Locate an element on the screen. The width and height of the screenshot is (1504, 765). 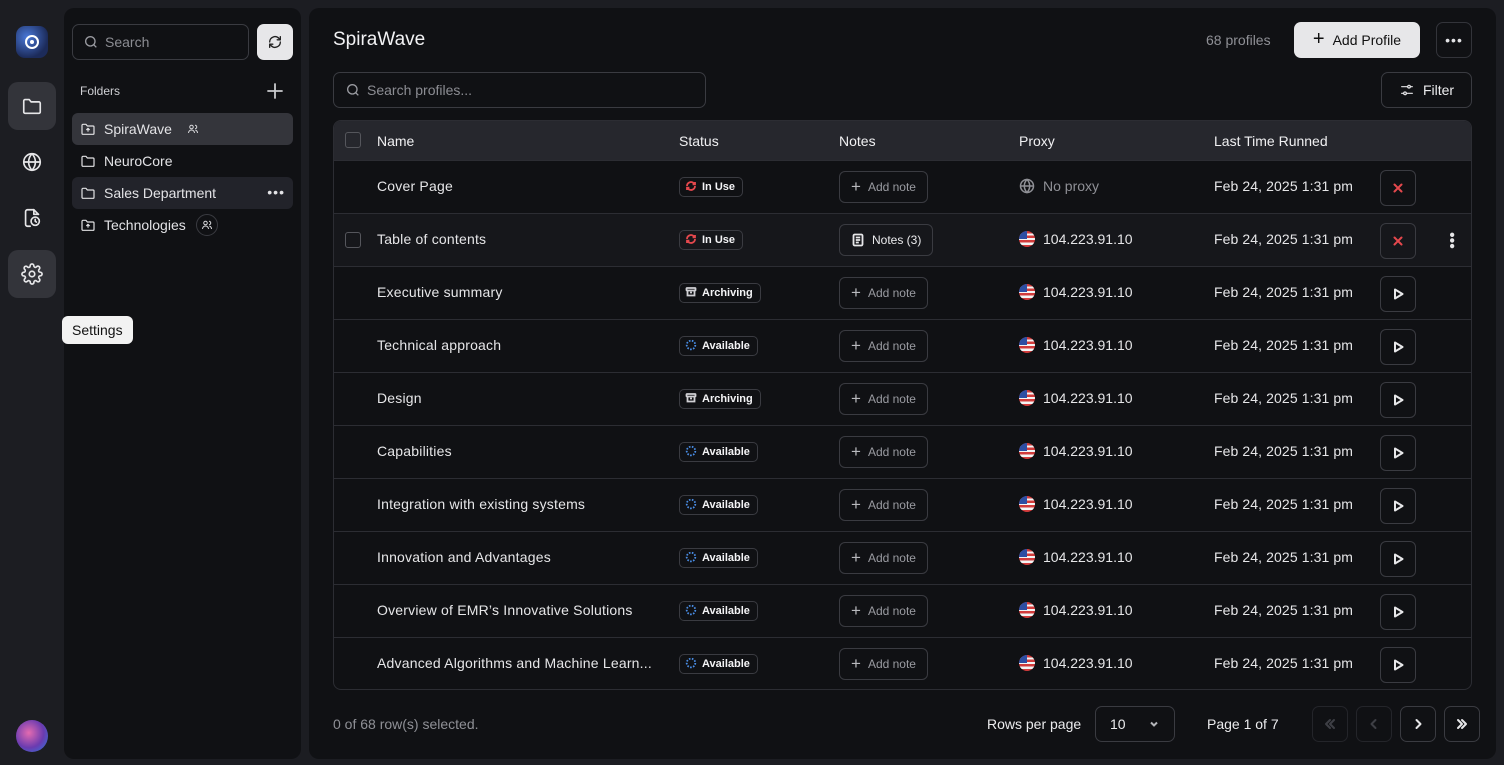
select-all-checkbox is located at coordinates (353, 140).